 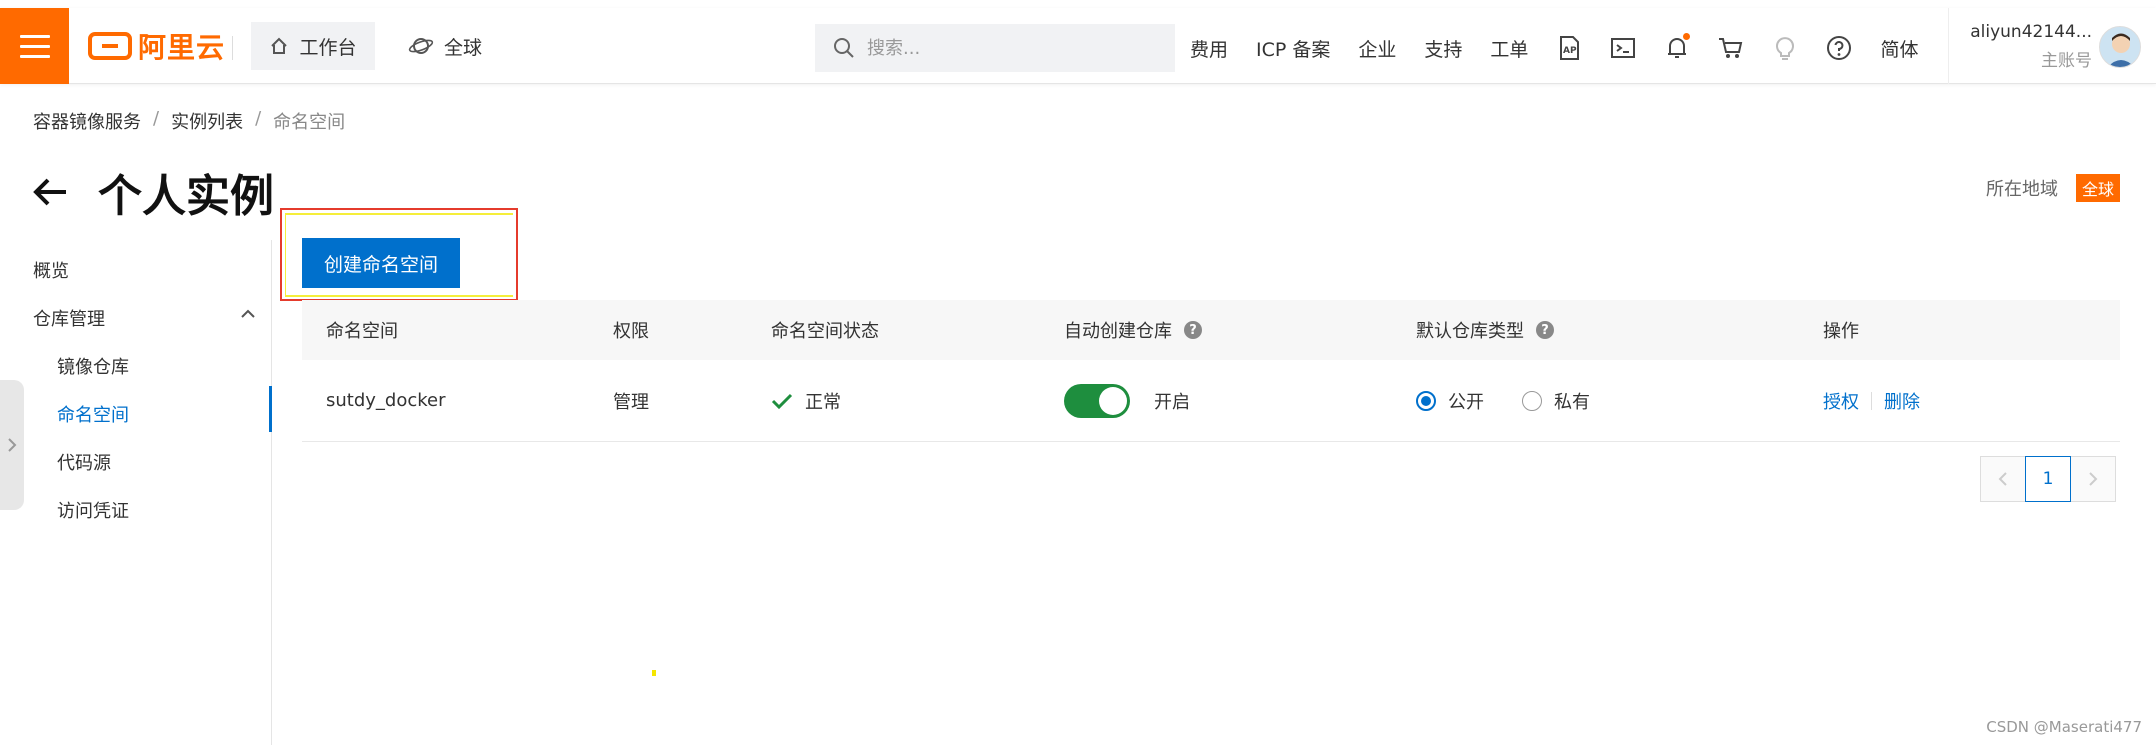 I want to click on table-header: 命名空间 权限 命名空间状态 自动创建仓库 ? 默认仓库类型 ? 操作, so click(x=1211, y=330).